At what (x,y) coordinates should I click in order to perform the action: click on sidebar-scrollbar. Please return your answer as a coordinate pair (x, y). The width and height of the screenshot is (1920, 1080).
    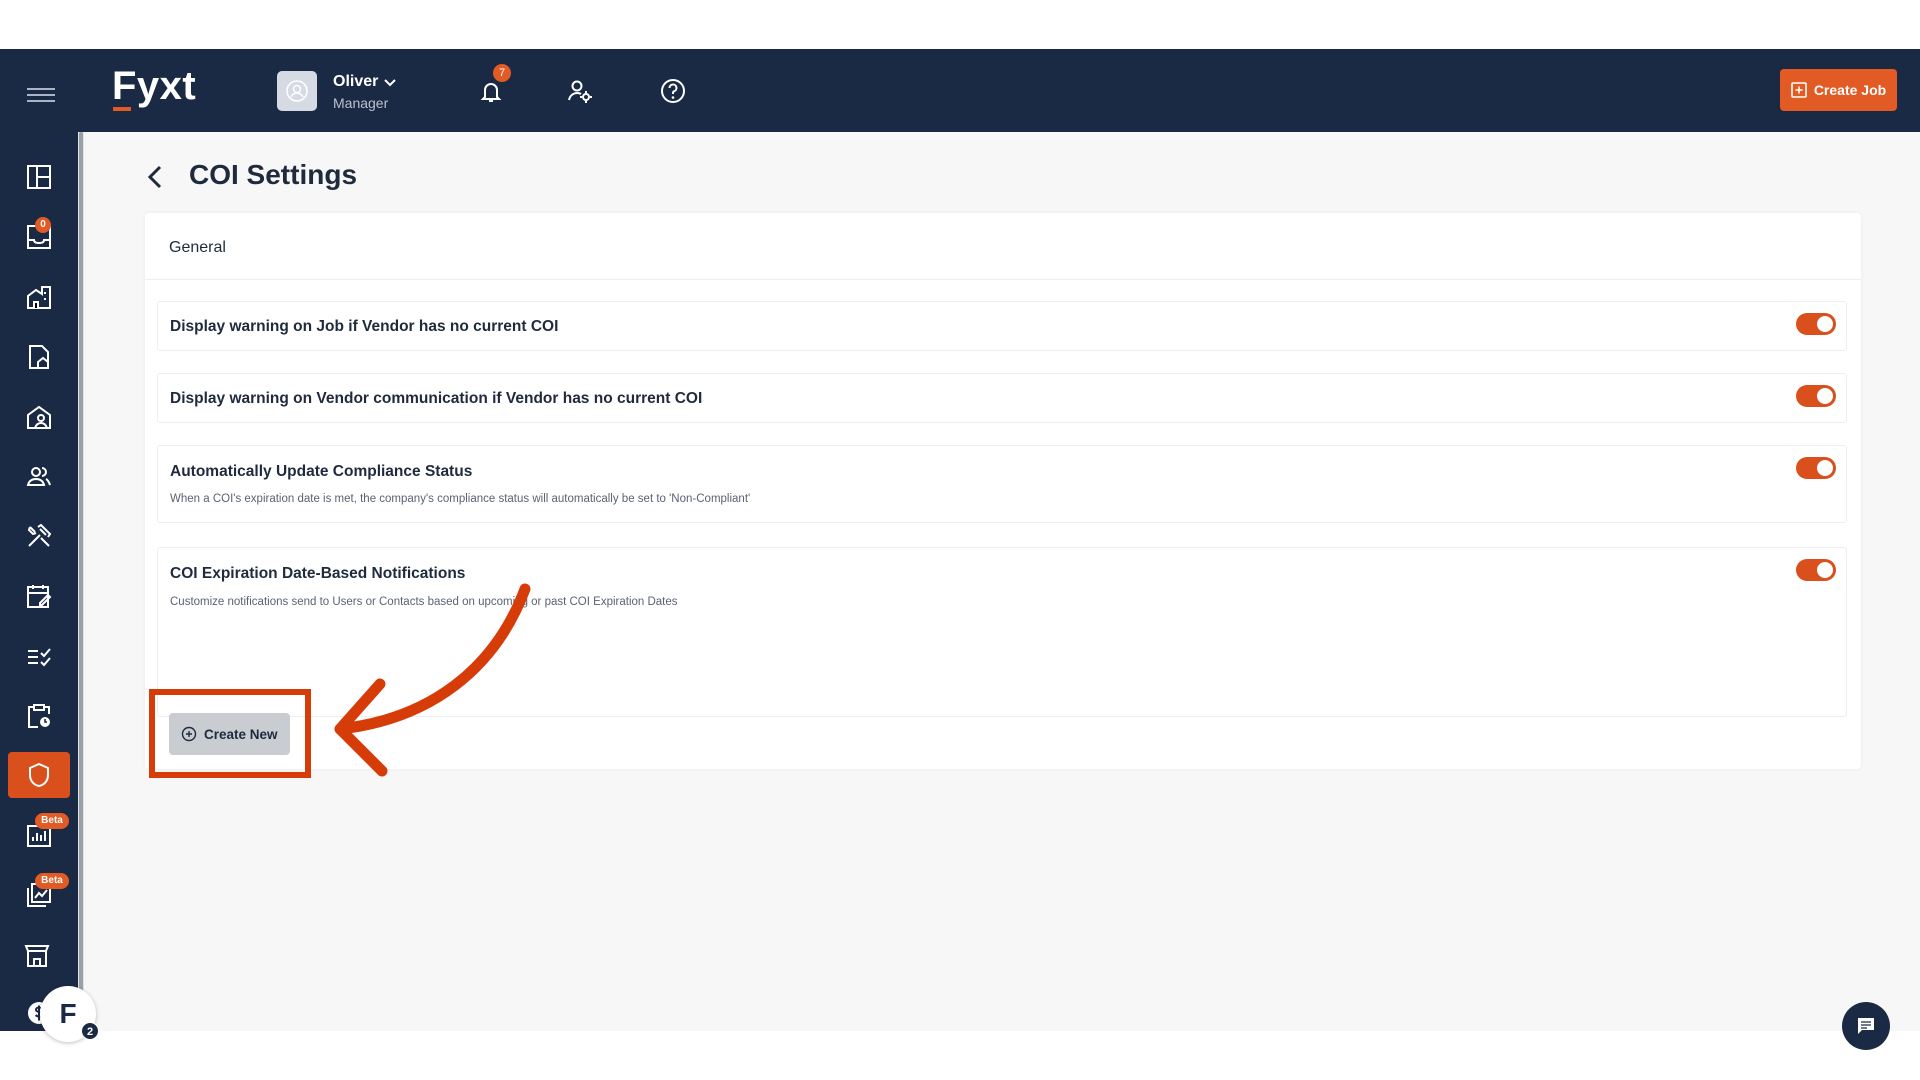
    Looking at the image, I should click on (81, 581).